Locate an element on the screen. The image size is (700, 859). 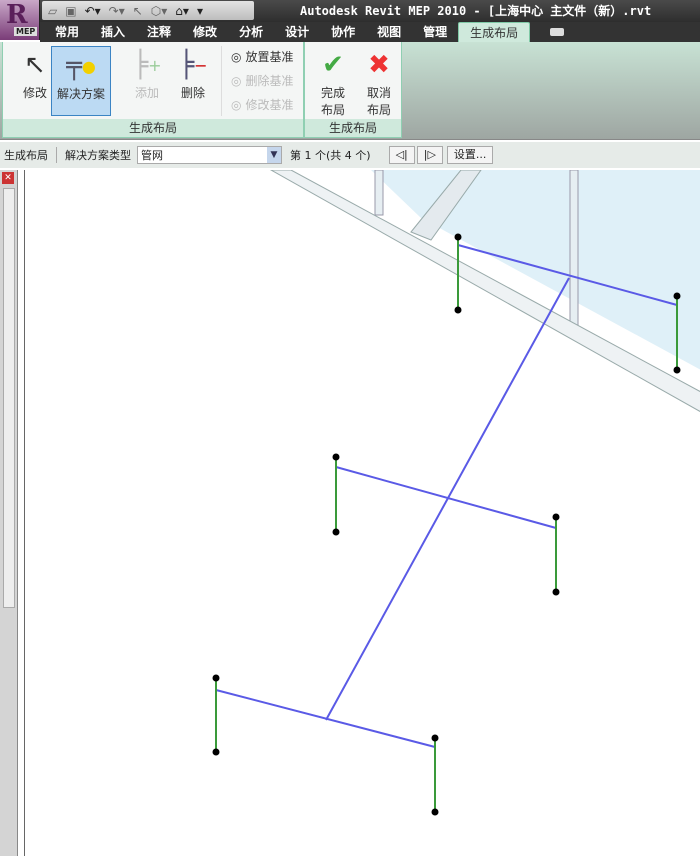
solution-counter: 第 1 个(共 4 个) is located at coordinates (330, 155).